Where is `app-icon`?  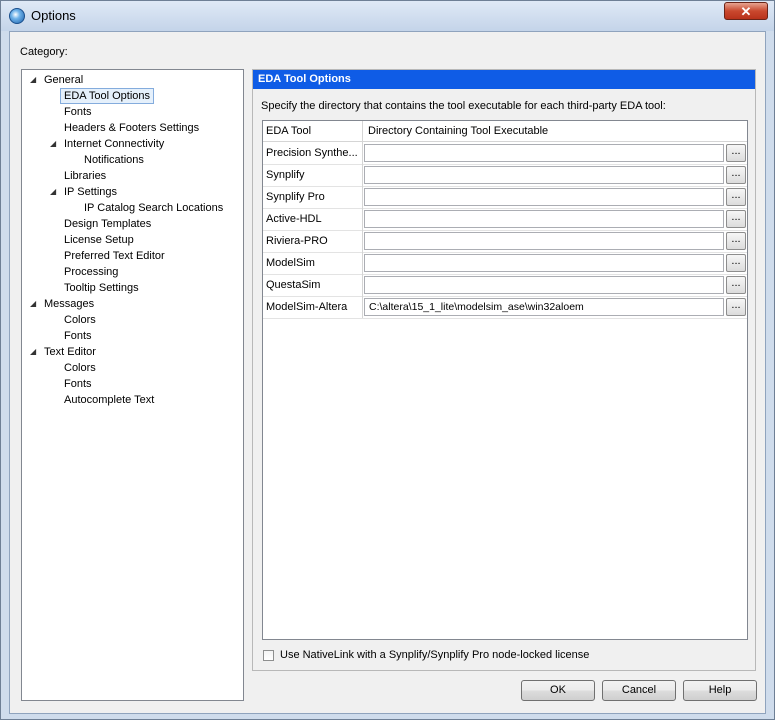
app-icon is located at coordinates (17, 16).